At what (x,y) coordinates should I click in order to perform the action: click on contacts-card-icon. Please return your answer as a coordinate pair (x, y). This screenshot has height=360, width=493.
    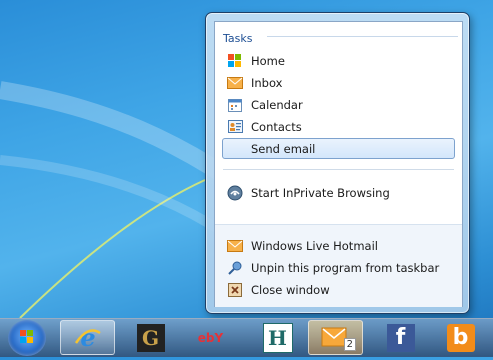
    Looking at the image, I should click on (235, 127).